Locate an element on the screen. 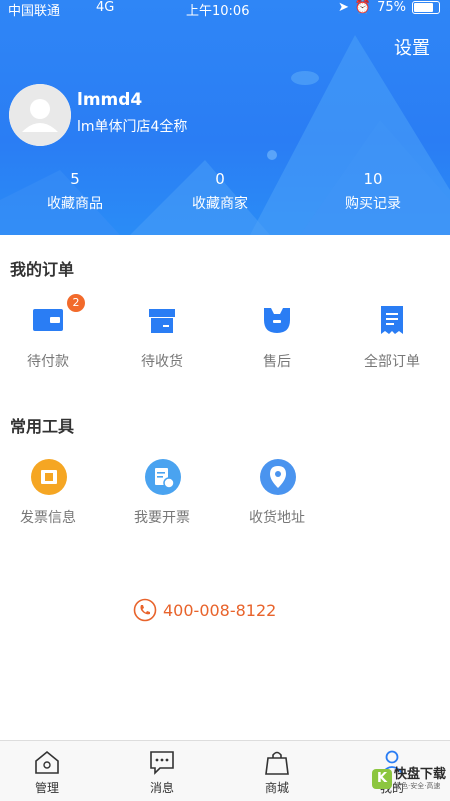 Image resolution: width=450 pixels, height=801 pixels. tool-label: 收货地址 is located at coordinates (277, 518).